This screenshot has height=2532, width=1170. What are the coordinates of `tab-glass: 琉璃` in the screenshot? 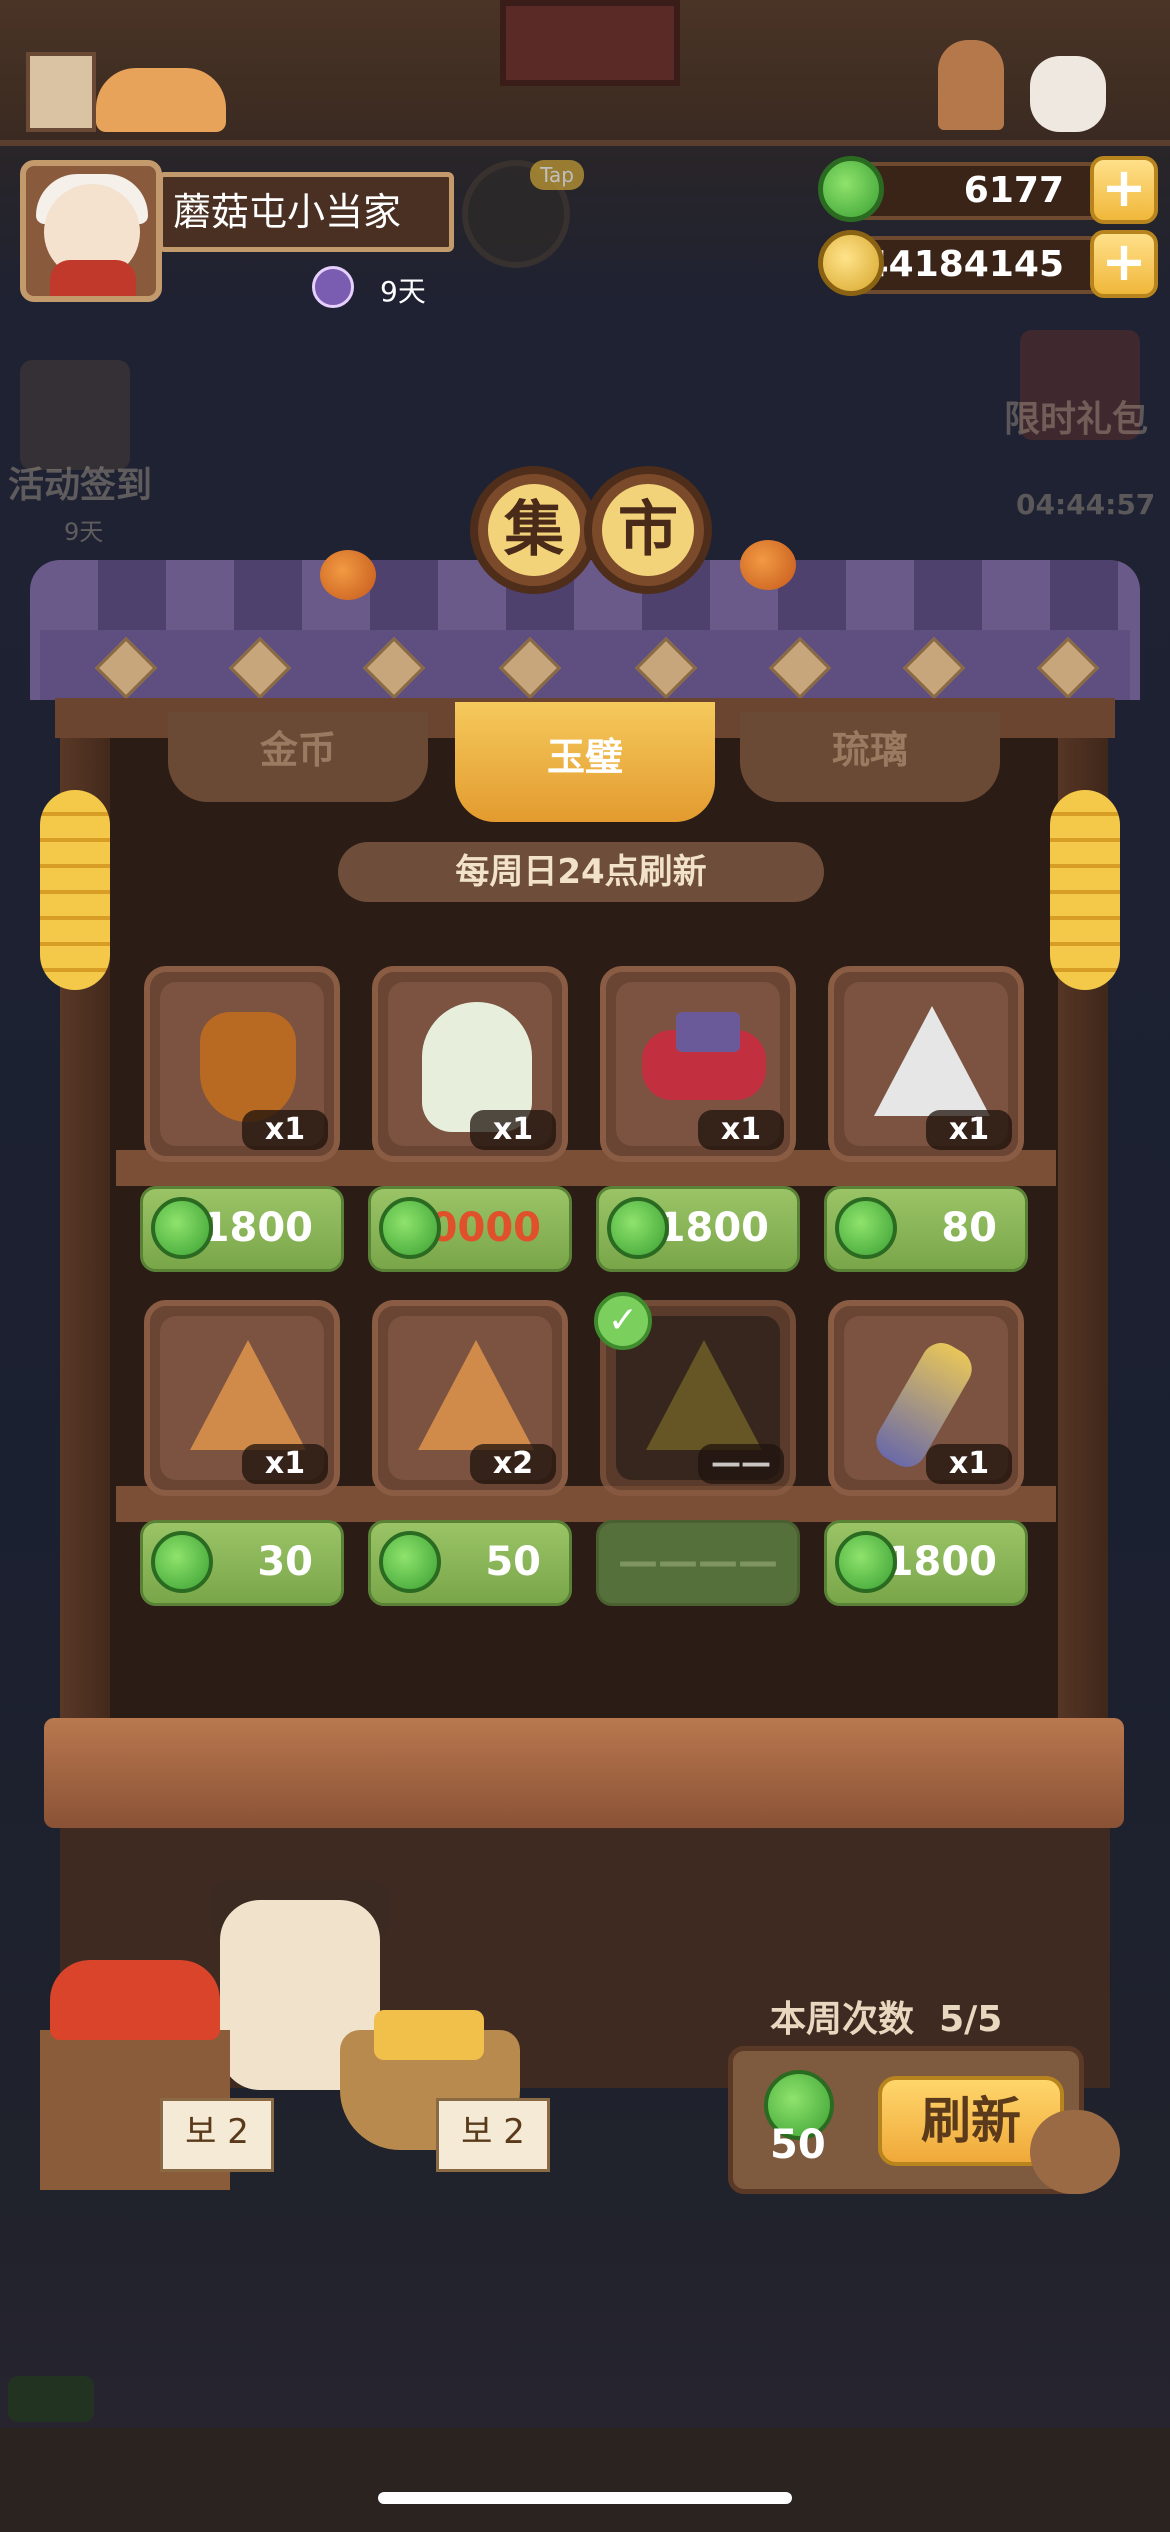 It's located at (870, 757).